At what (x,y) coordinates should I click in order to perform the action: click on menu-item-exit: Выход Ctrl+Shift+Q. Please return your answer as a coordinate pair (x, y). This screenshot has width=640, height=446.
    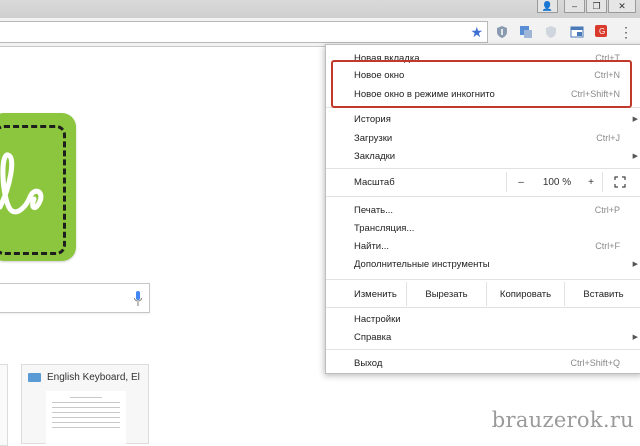
    Looking at the image, I should click on (483, 363).